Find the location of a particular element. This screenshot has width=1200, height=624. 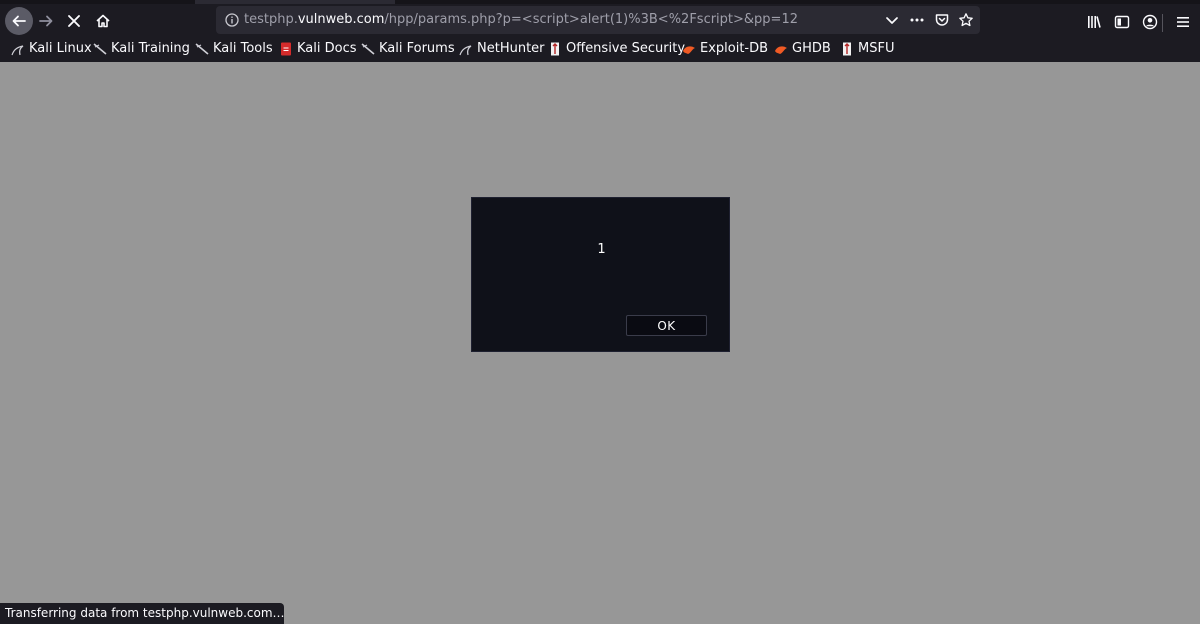

back-arrow-icon is located at coordinates (19, 21).